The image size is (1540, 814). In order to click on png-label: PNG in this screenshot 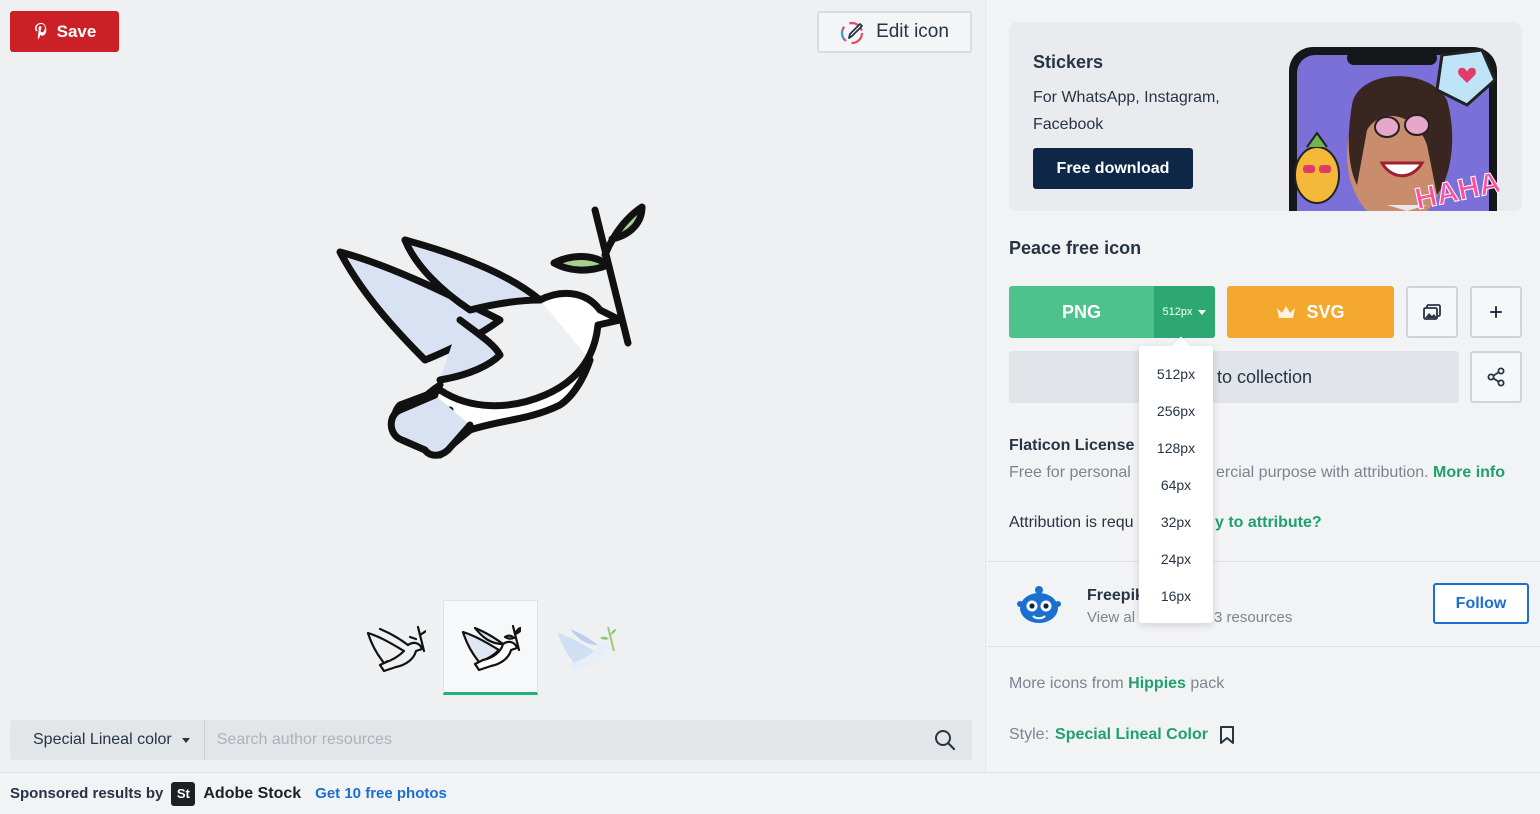, I will do `click(1081, 311)`.